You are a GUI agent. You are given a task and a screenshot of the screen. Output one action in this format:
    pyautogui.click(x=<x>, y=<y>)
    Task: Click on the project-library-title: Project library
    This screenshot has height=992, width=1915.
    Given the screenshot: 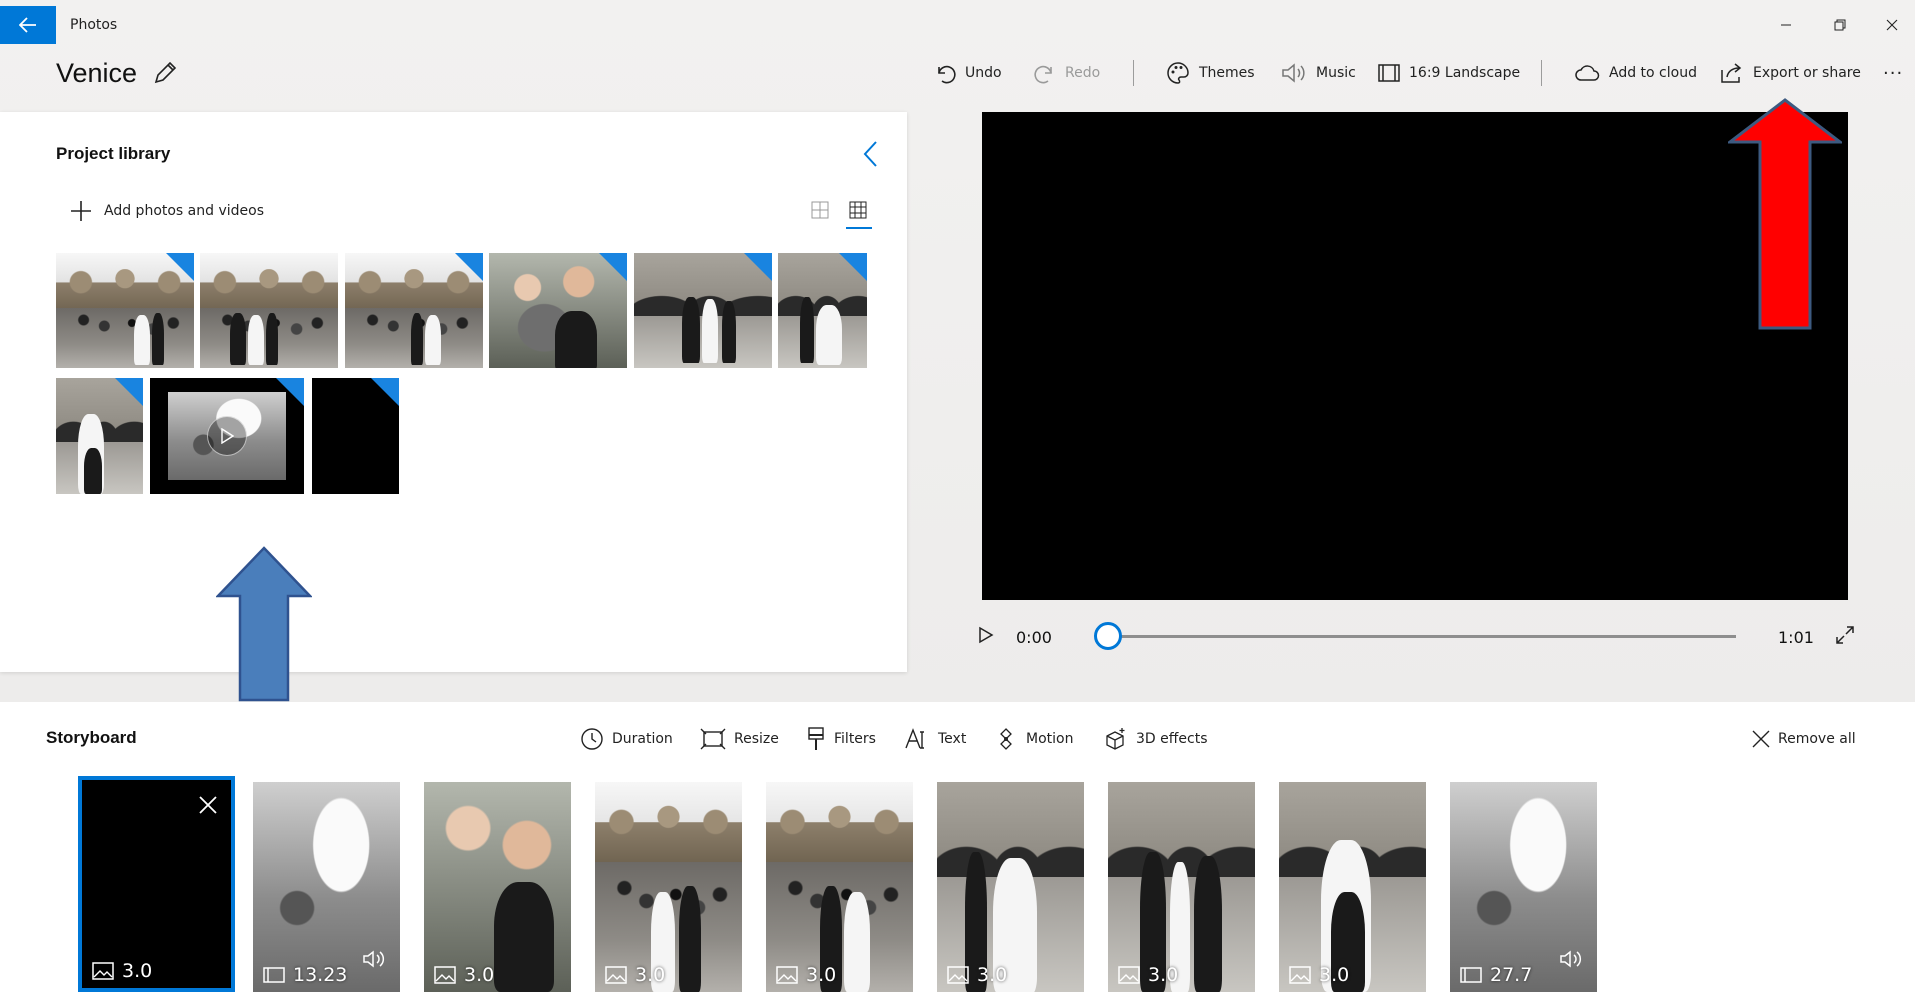 What is the action you would take?
    pyautogui.click(x=113, y=153)
    